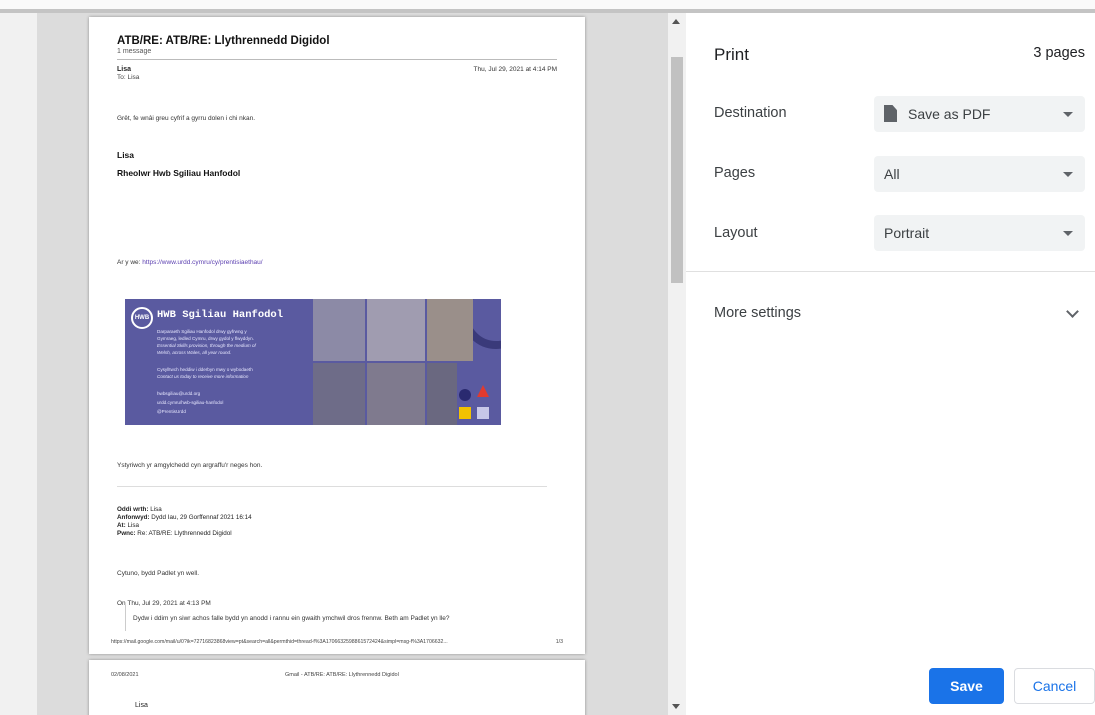 The width and height of the screenshot is (1095, 715). Describe the element at coordinates (465, 413) in the screenshot. I see `eu-badge` at that location.